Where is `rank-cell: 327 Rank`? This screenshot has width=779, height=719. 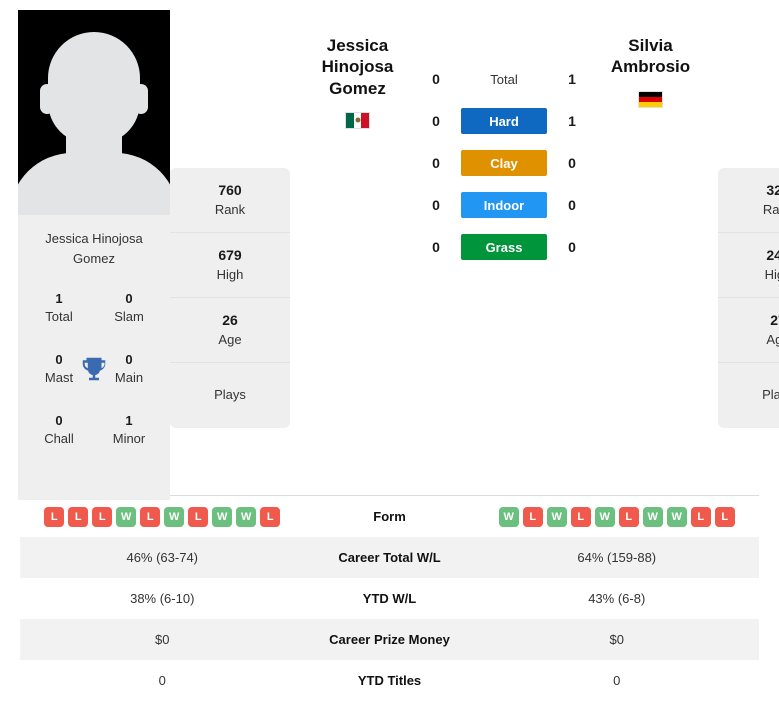
rank-cell: 327 Rank is located at coordinates (748, 200).